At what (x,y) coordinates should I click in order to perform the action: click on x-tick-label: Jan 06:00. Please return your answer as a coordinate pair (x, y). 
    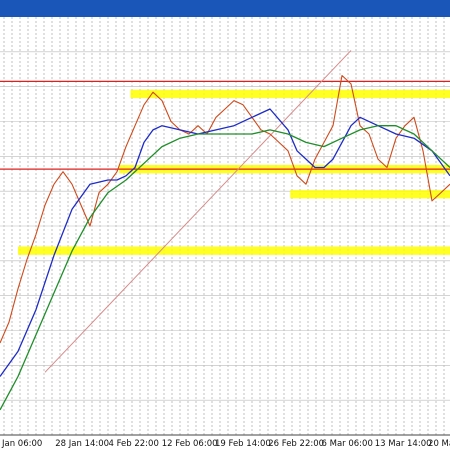
    Looking at the image, I should click on (21, 444).